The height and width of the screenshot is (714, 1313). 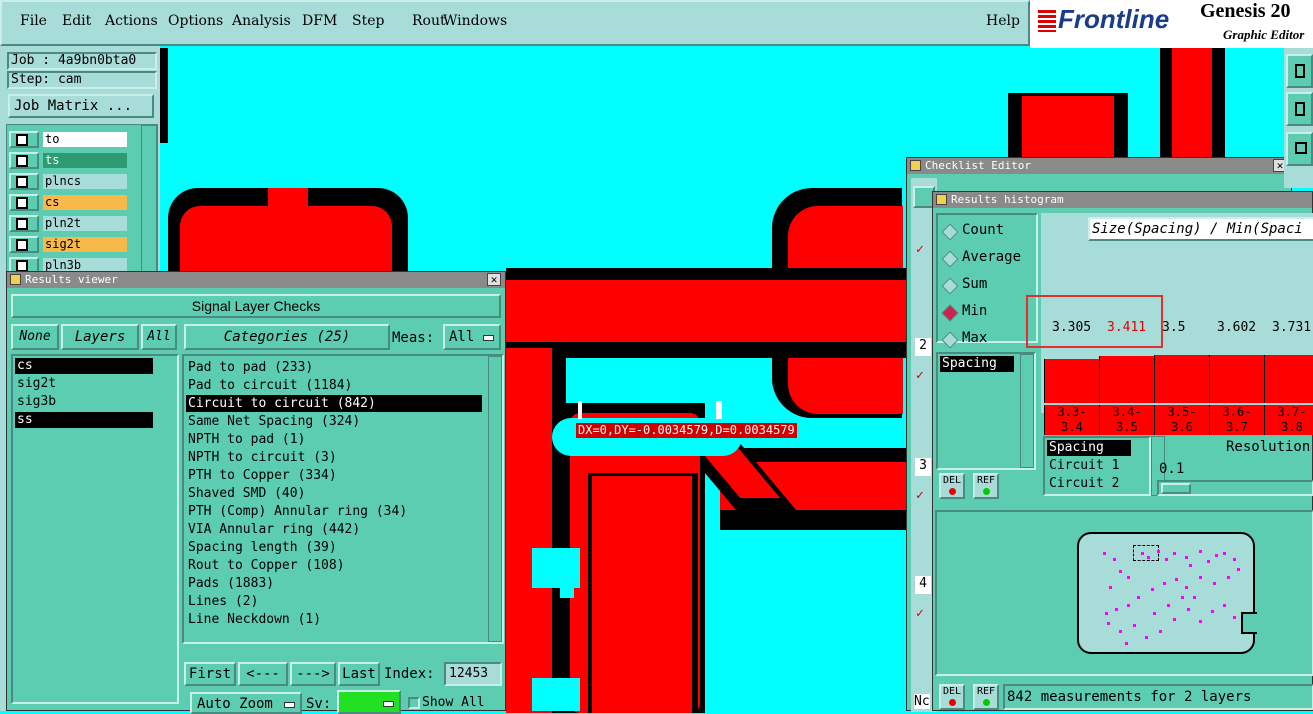 What do you see at coordinates (263, 674) in the screenshot?
I see `prev-button: <---` at bounding box center [263, 674].